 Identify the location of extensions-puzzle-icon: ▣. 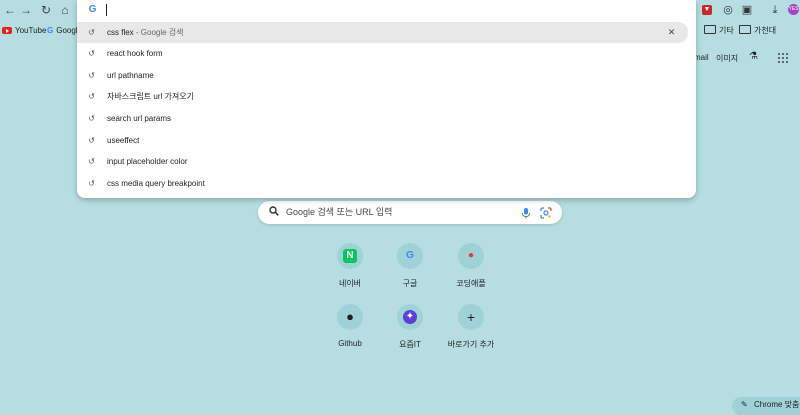
(747, 10).